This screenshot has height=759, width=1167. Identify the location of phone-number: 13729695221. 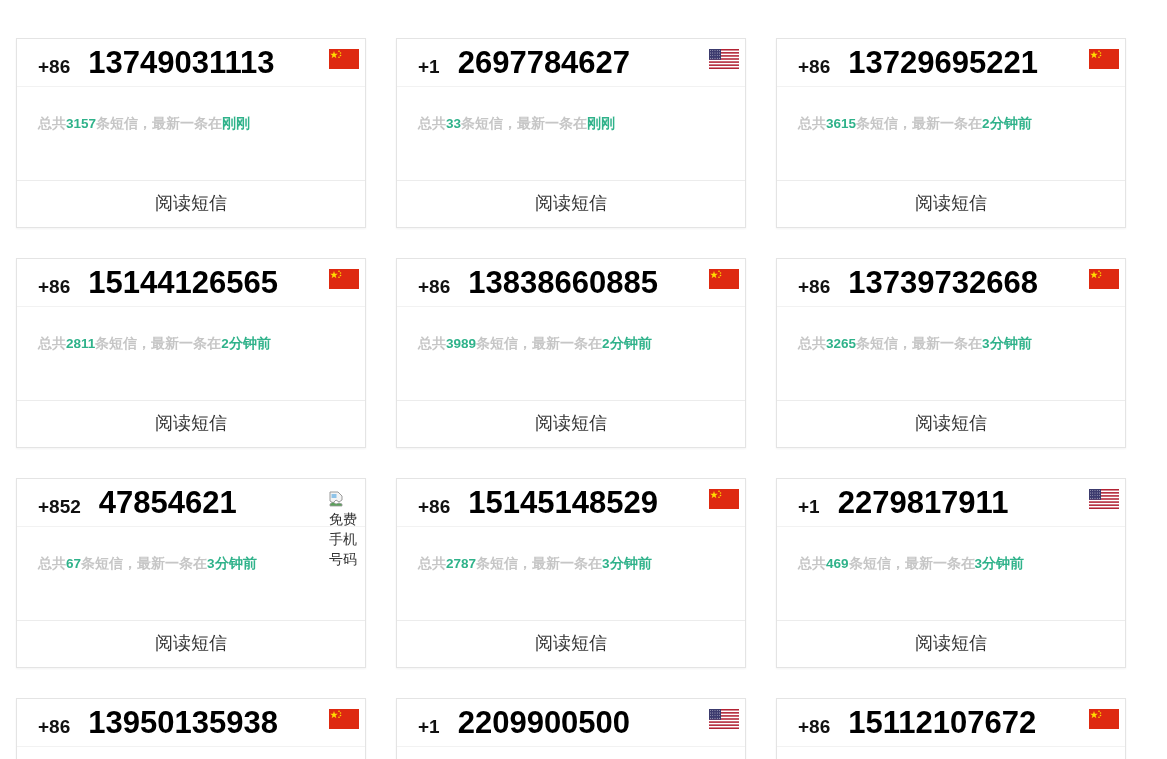
(943, 63).